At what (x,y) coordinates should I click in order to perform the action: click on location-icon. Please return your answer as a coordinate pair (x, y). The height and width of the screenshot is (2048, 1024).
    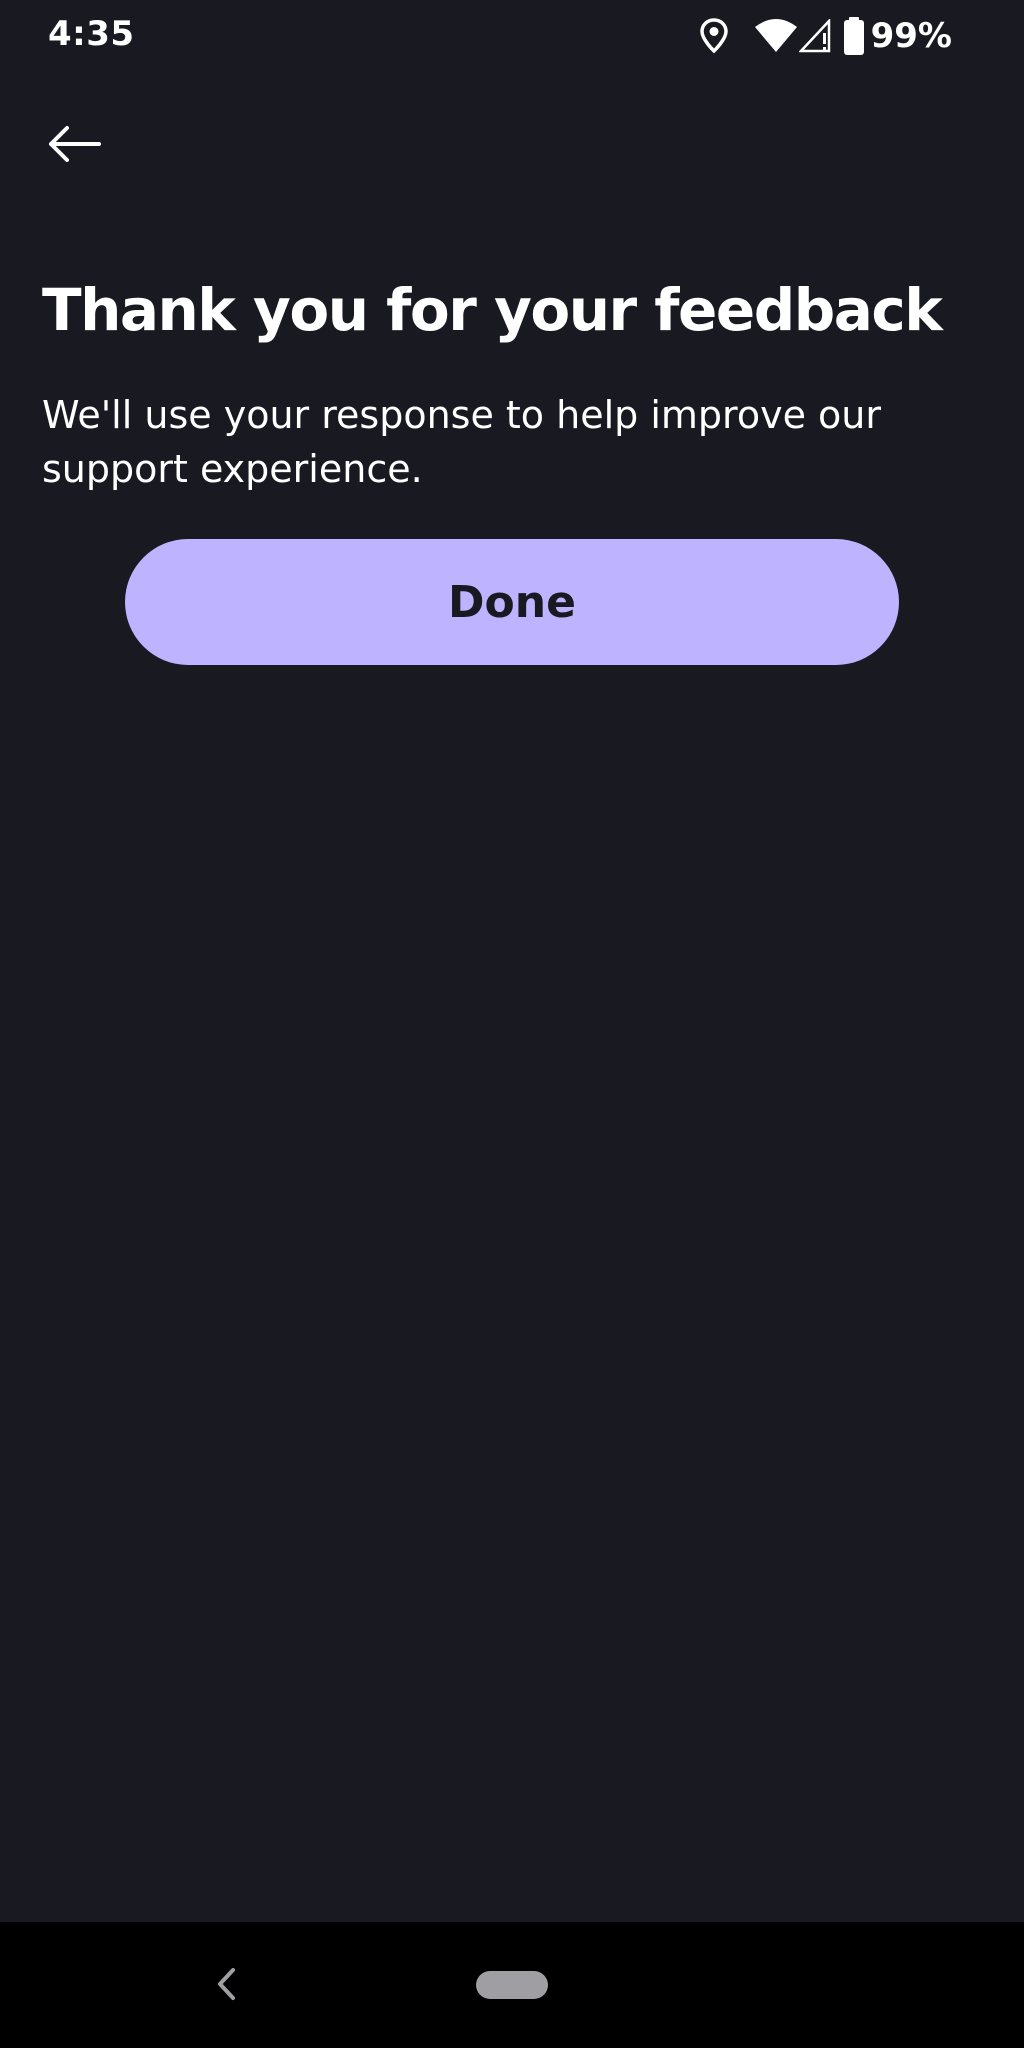
    Looking at the image, I should click on (714, 36).